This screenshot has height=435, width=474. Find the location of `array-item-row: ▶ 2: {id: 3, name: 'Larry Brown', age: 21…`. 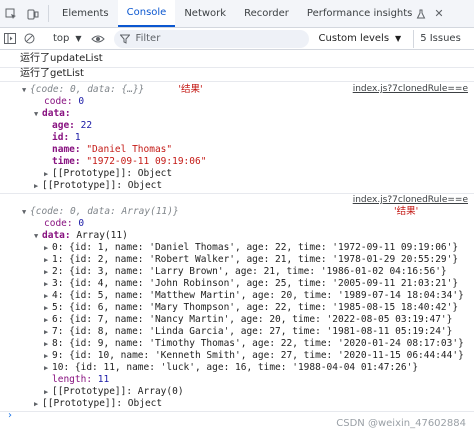

array-item-row: ▶ 2: {id: 3, name: 'Larry Brown', age: 21… is located at coordinates (259, 272).